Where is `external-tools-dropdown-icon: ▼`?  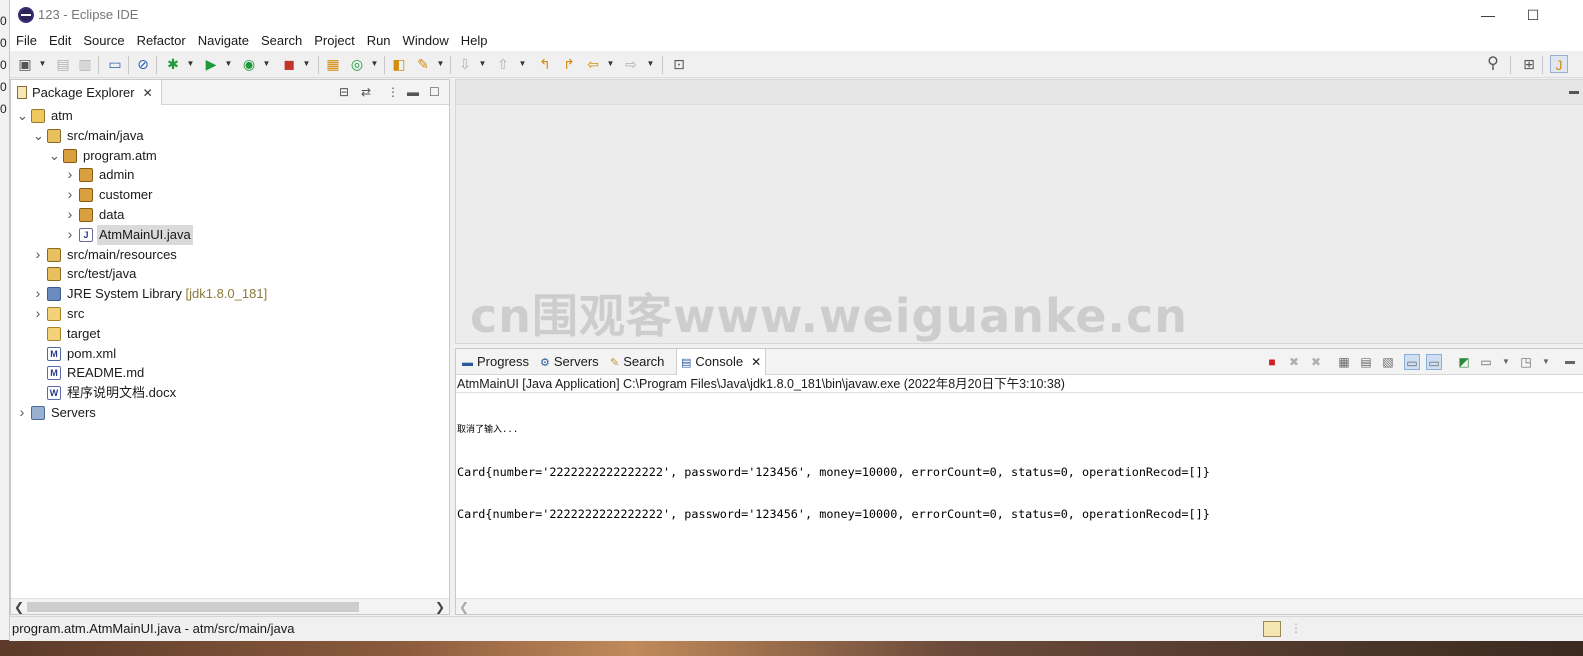 external-tools-dropdown-icon: ▼ is located at coordinates (306, 64).